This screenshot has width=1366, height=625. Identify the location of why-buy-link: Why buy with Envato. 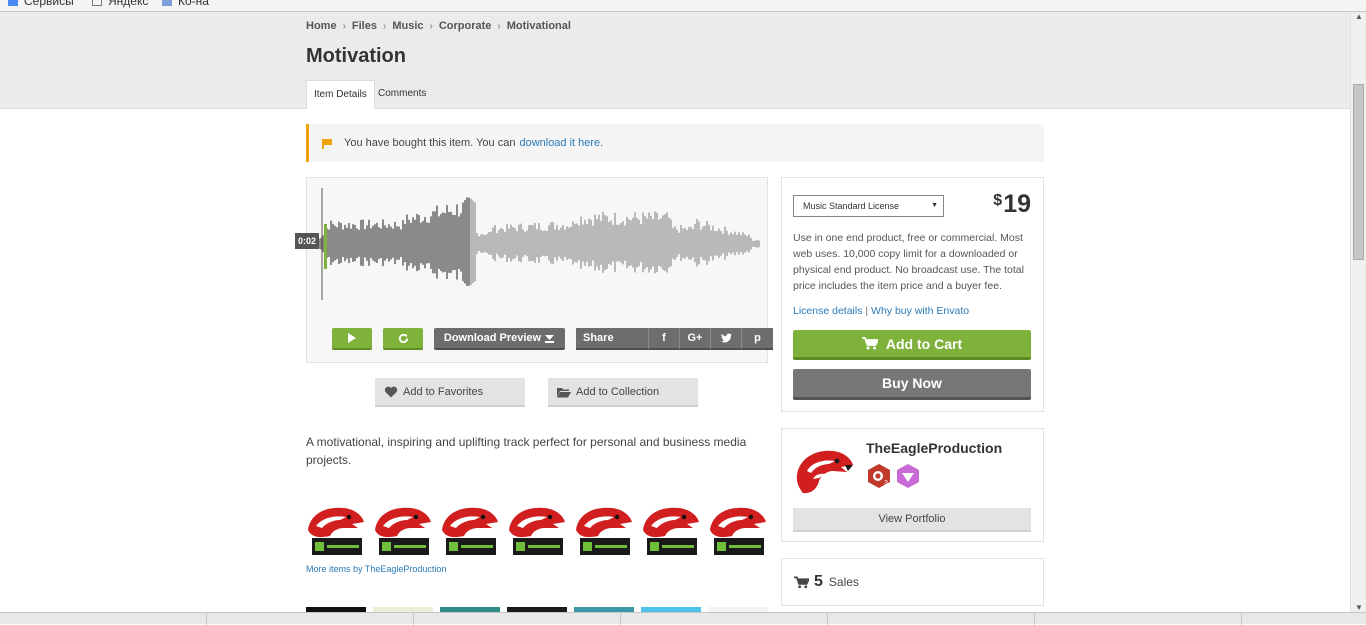
(920, 311).